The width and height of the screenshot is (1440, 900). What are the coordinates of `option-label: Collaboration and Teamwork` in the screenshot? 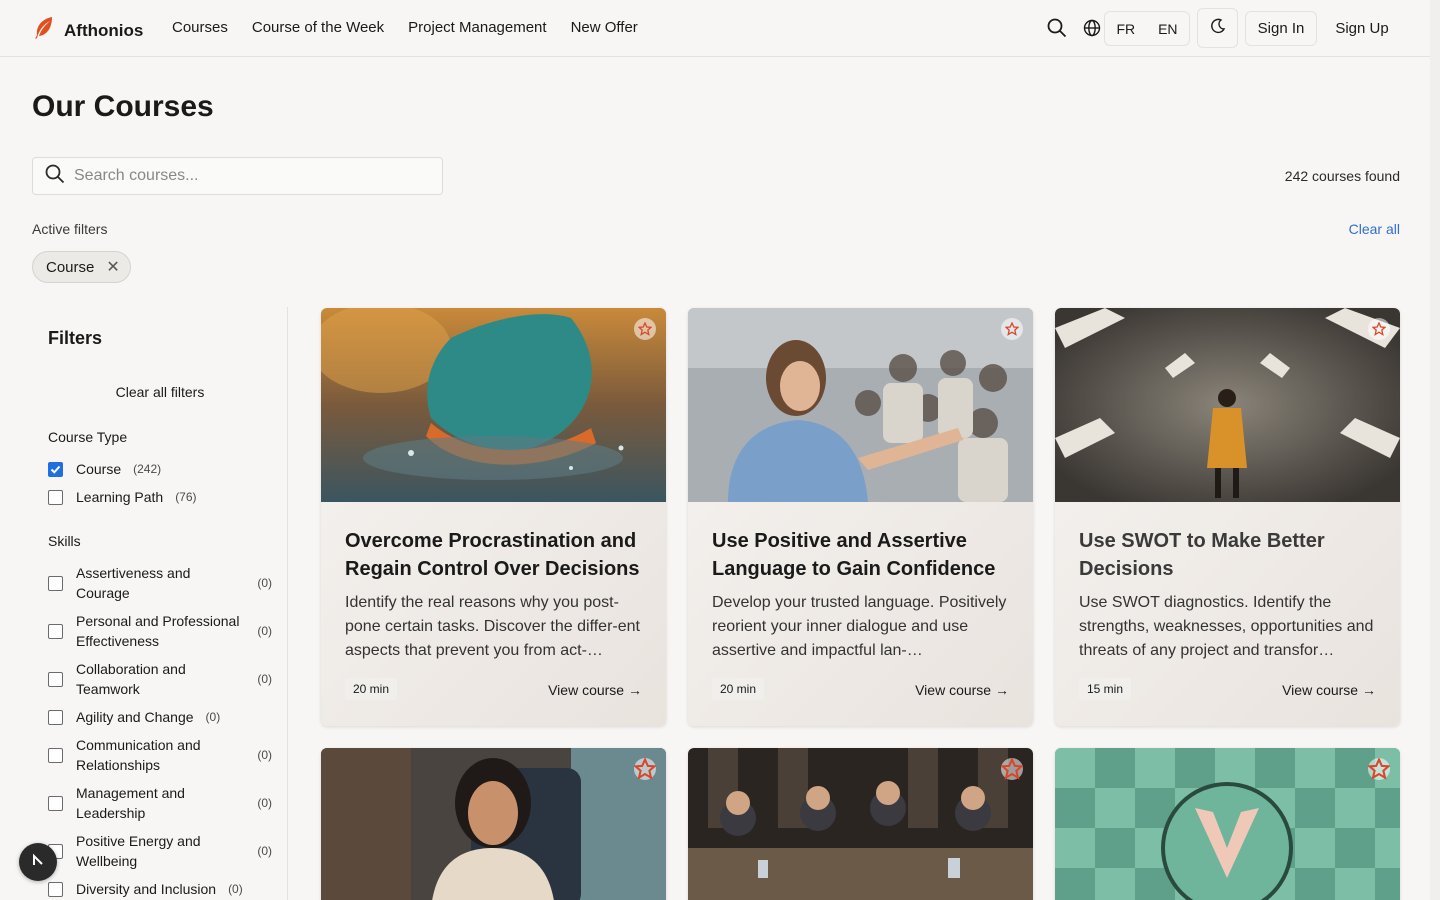 It's located at (131, 679).